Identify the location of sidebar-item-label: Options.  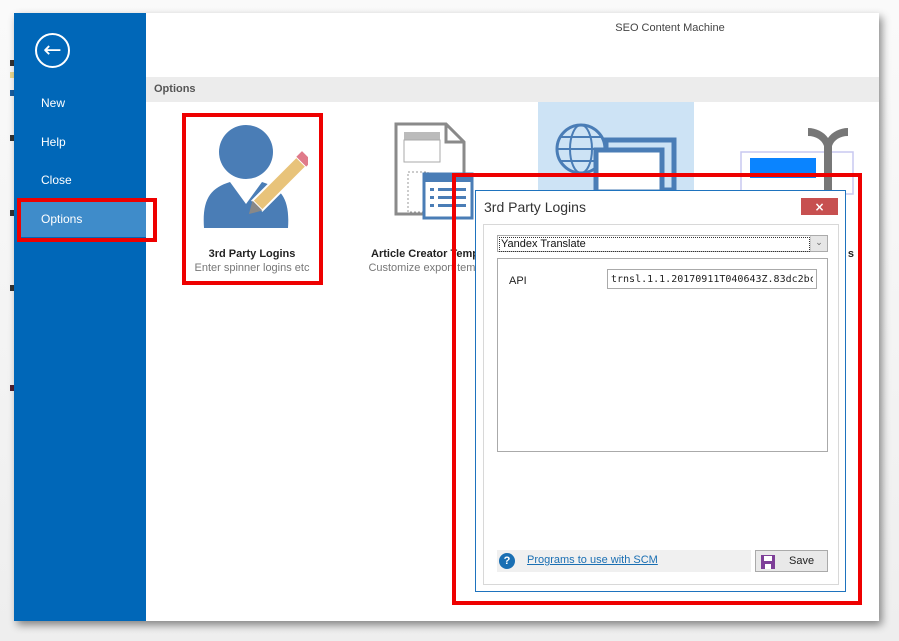
(62, 219).